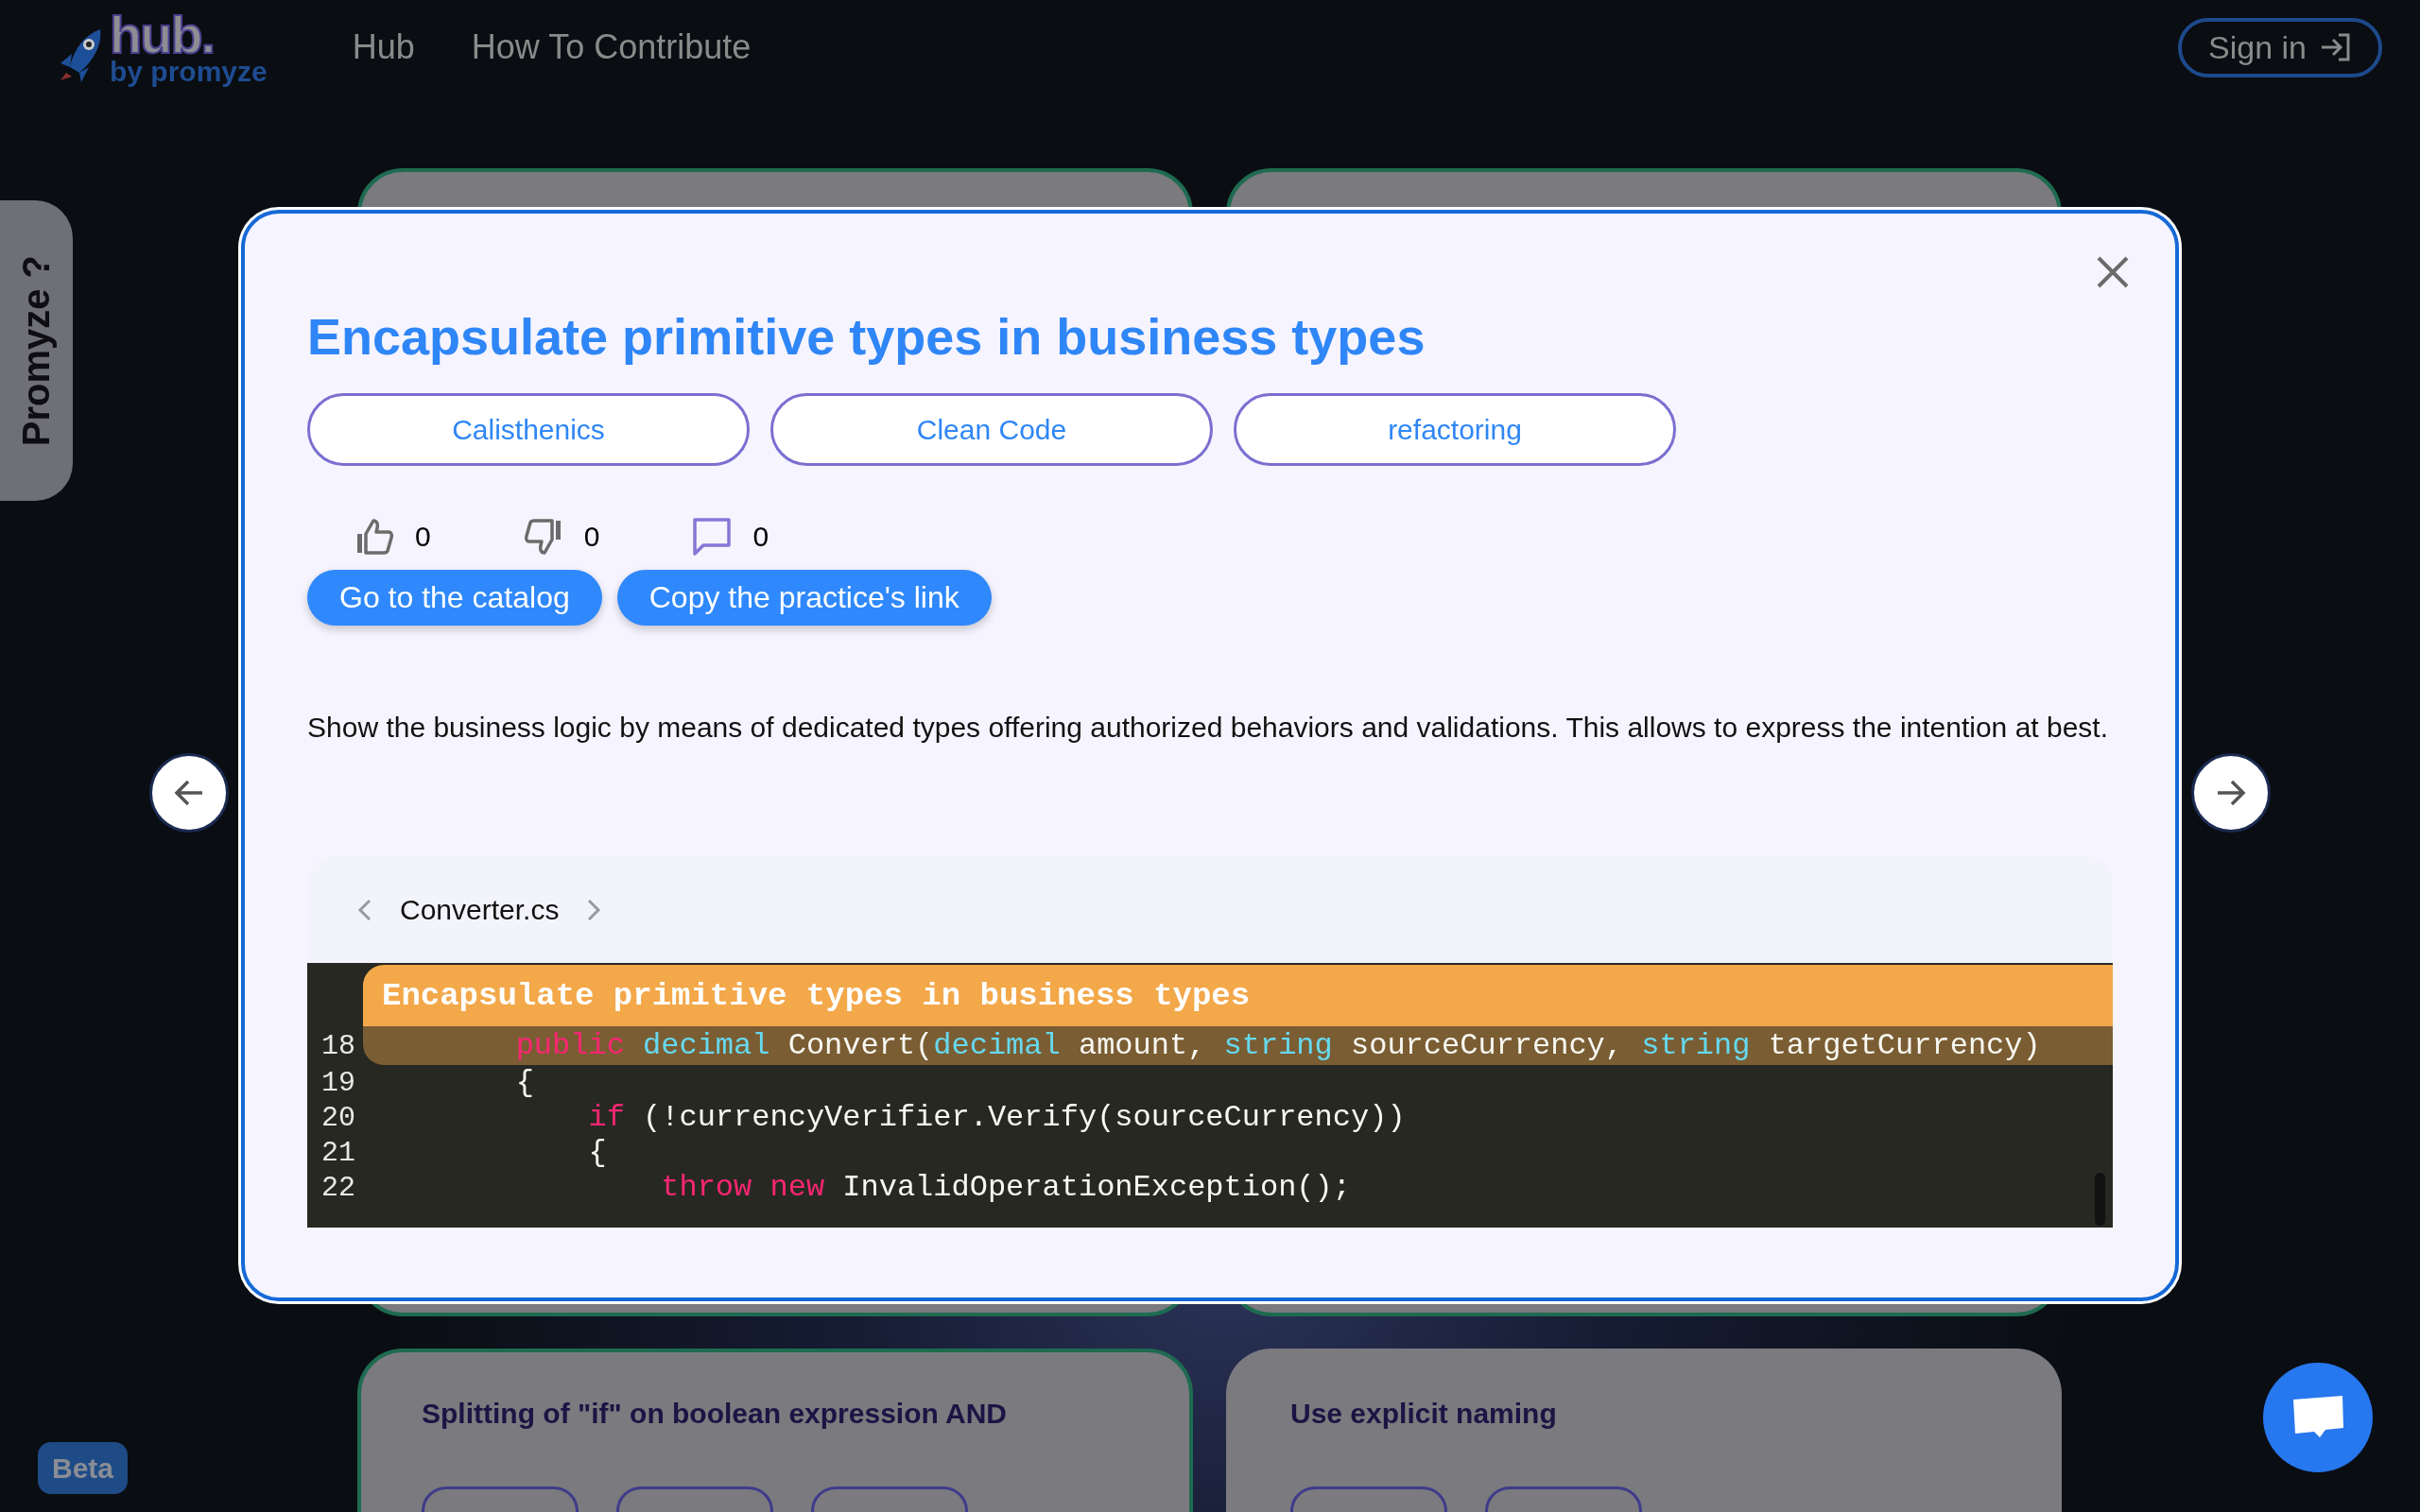 This screenshot has width=2420, height=1512. What do you see at coordinates (528, 429) in the screenshot?
I see `tag-button: Calisthenics` at bounding box center [528, 429].